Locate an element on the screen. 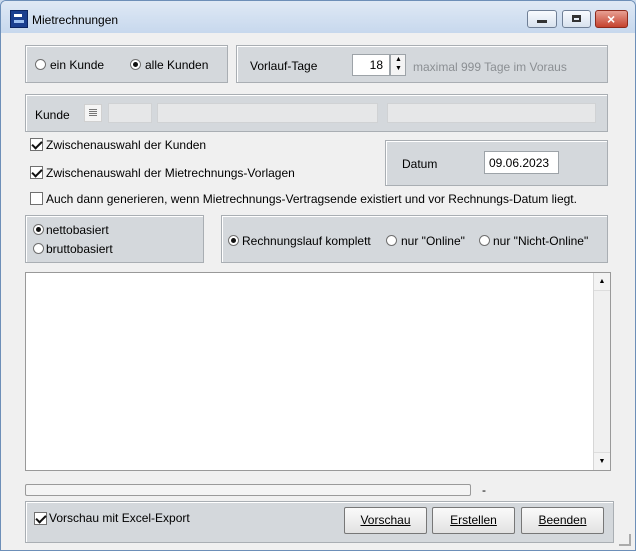 The image size is (636, 551). window-title: Mietrechnungen is located at coordinates (75, 20).